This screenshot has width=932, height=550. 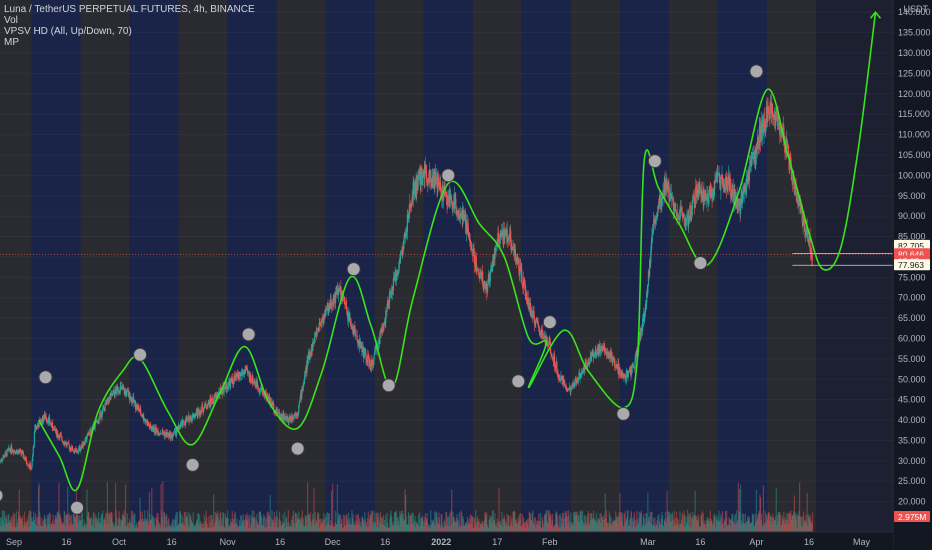 What do you see at coordinates (912, 420) in the screenshot?
I see `price-tick-label: 40.000` at bounding box center [912, 420].